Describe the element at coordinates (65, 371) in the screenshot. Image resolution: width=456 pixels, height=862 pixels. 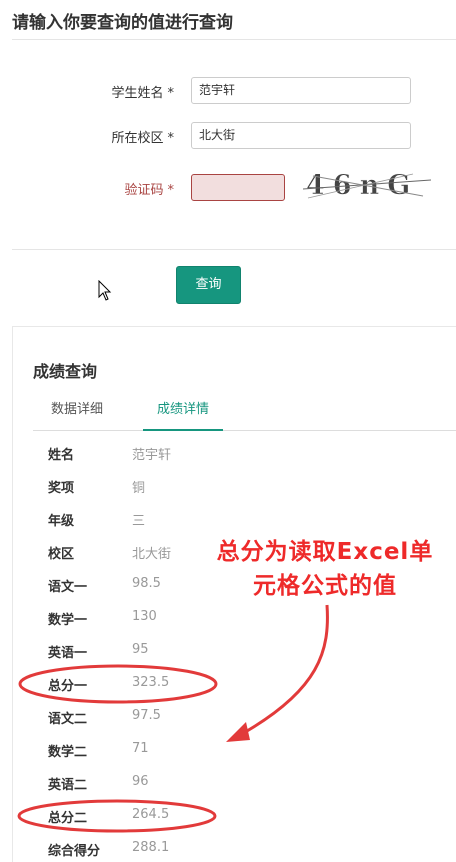
I see `result-title: 成绩查询` at that location.